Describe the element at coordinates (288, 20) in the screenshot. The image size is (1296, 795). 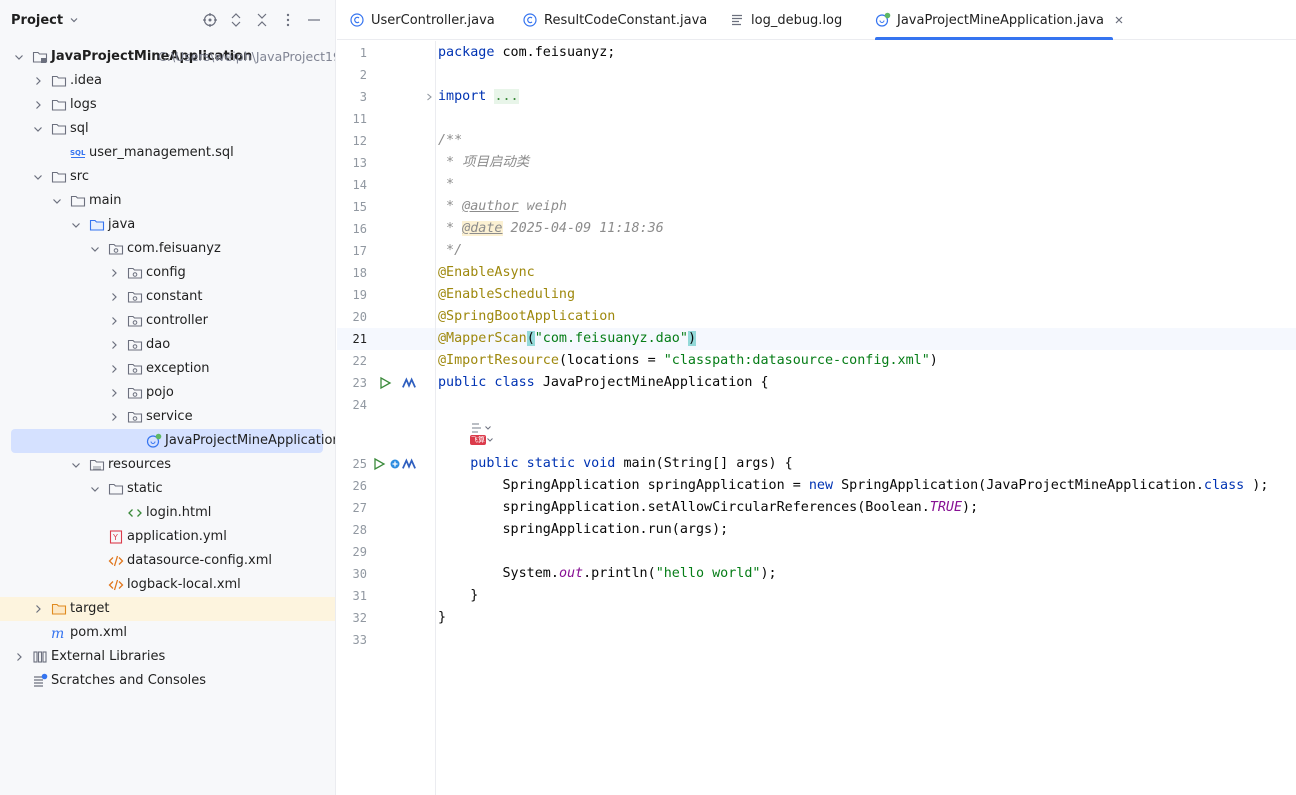
I see `more-options-icon` at that location.